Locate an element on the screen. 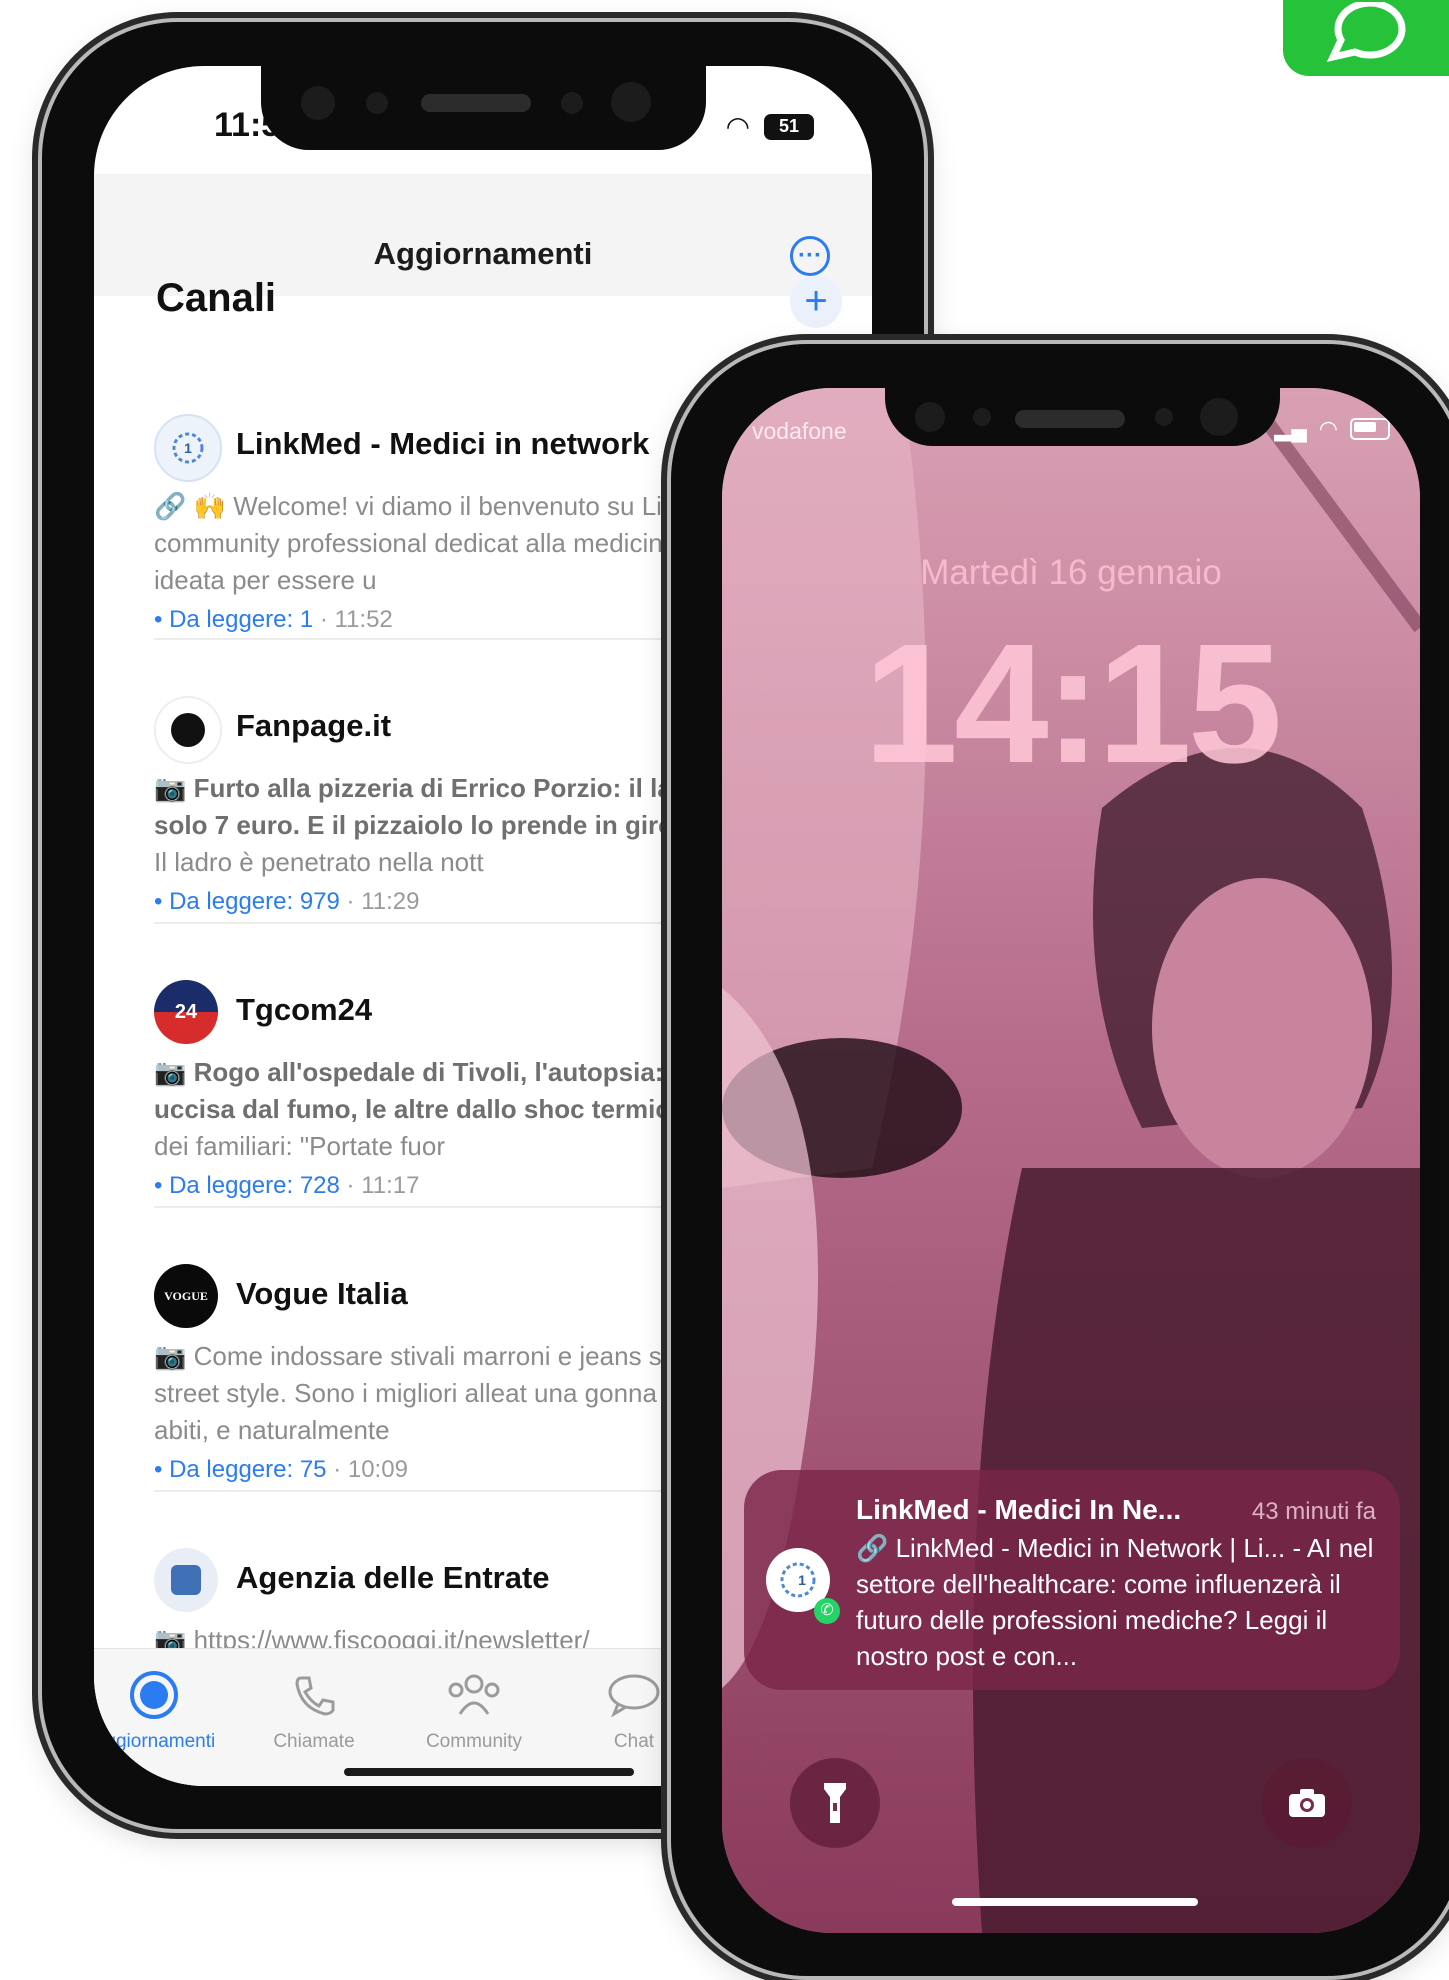 The width and height of the screenshot is (1449, 1980). channel-name: Vogue Italia is located at coordinates (322, 1293).